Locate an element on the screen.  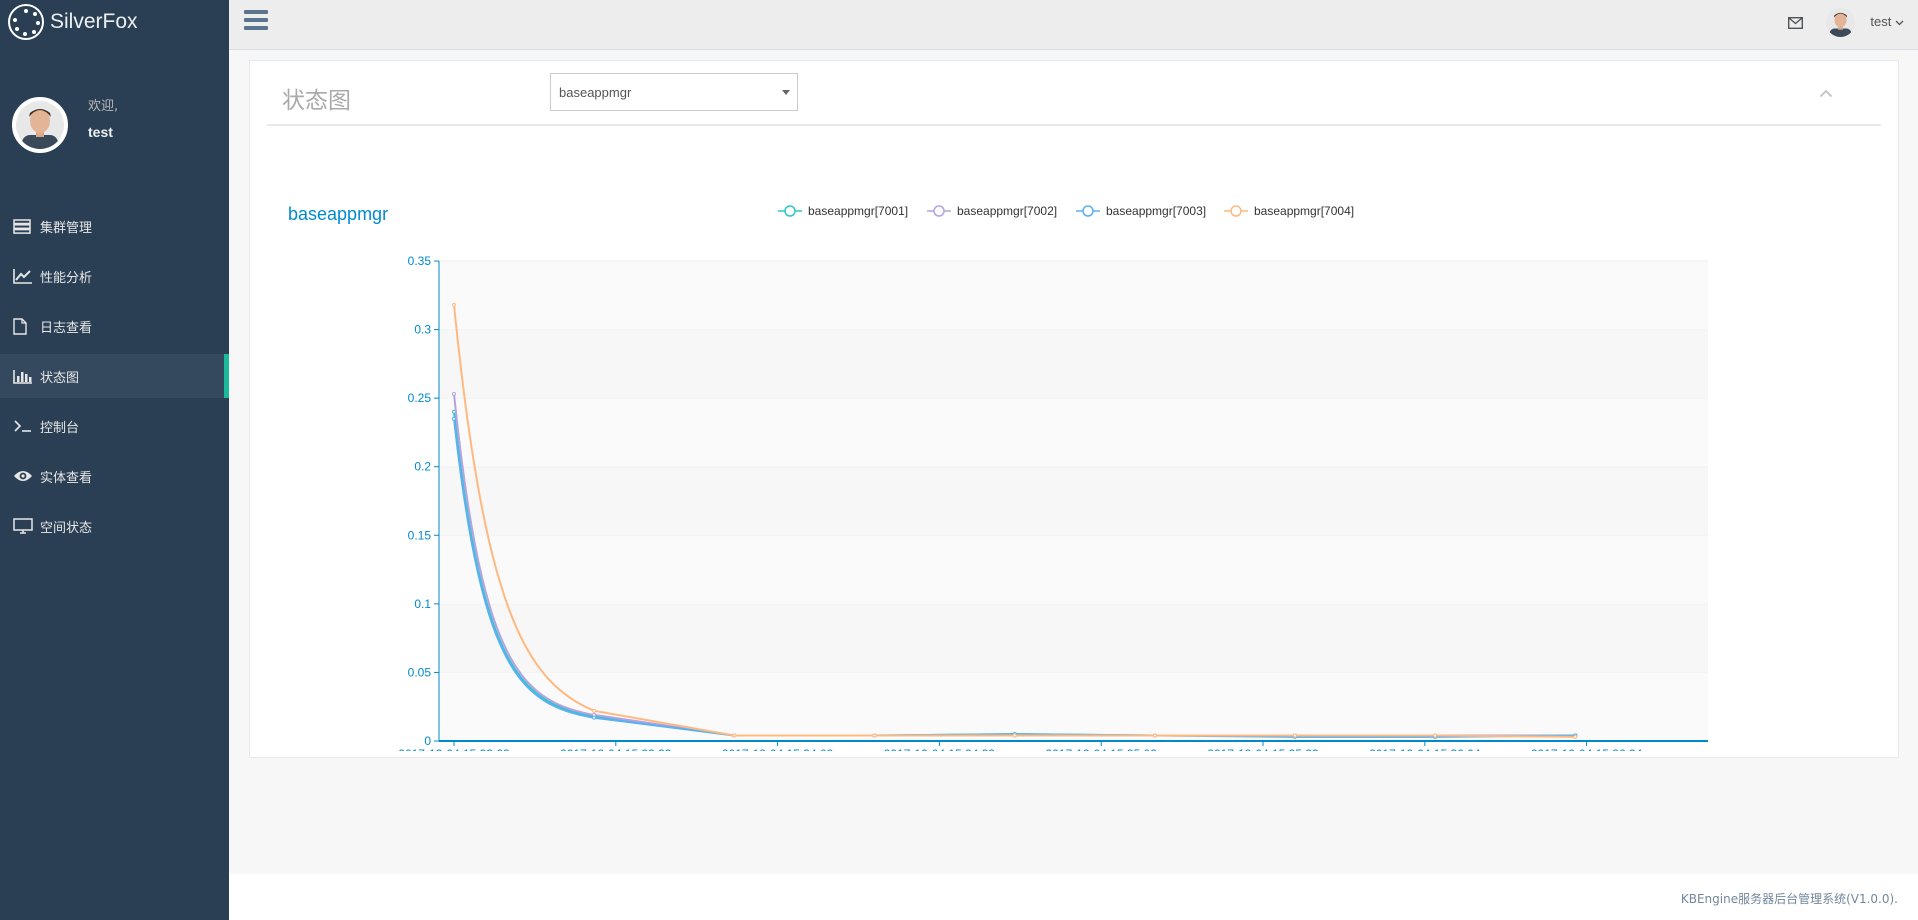
y-tick-label: 0.05 is located at coordinates (420, 672).